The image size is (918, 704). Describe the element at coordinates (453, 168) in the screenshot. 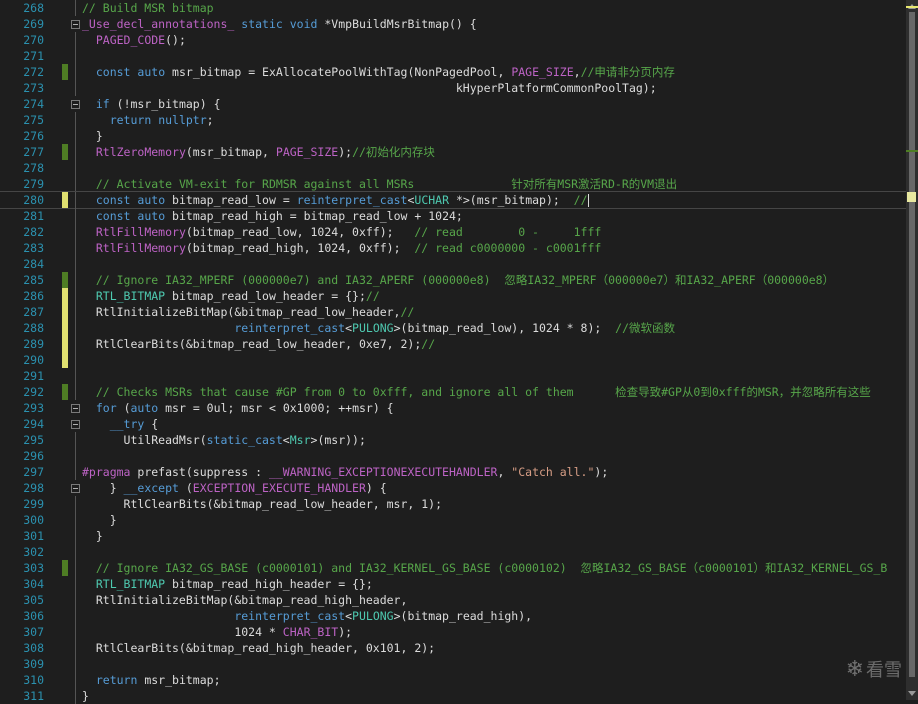

I see `code-line: 278` at that location.